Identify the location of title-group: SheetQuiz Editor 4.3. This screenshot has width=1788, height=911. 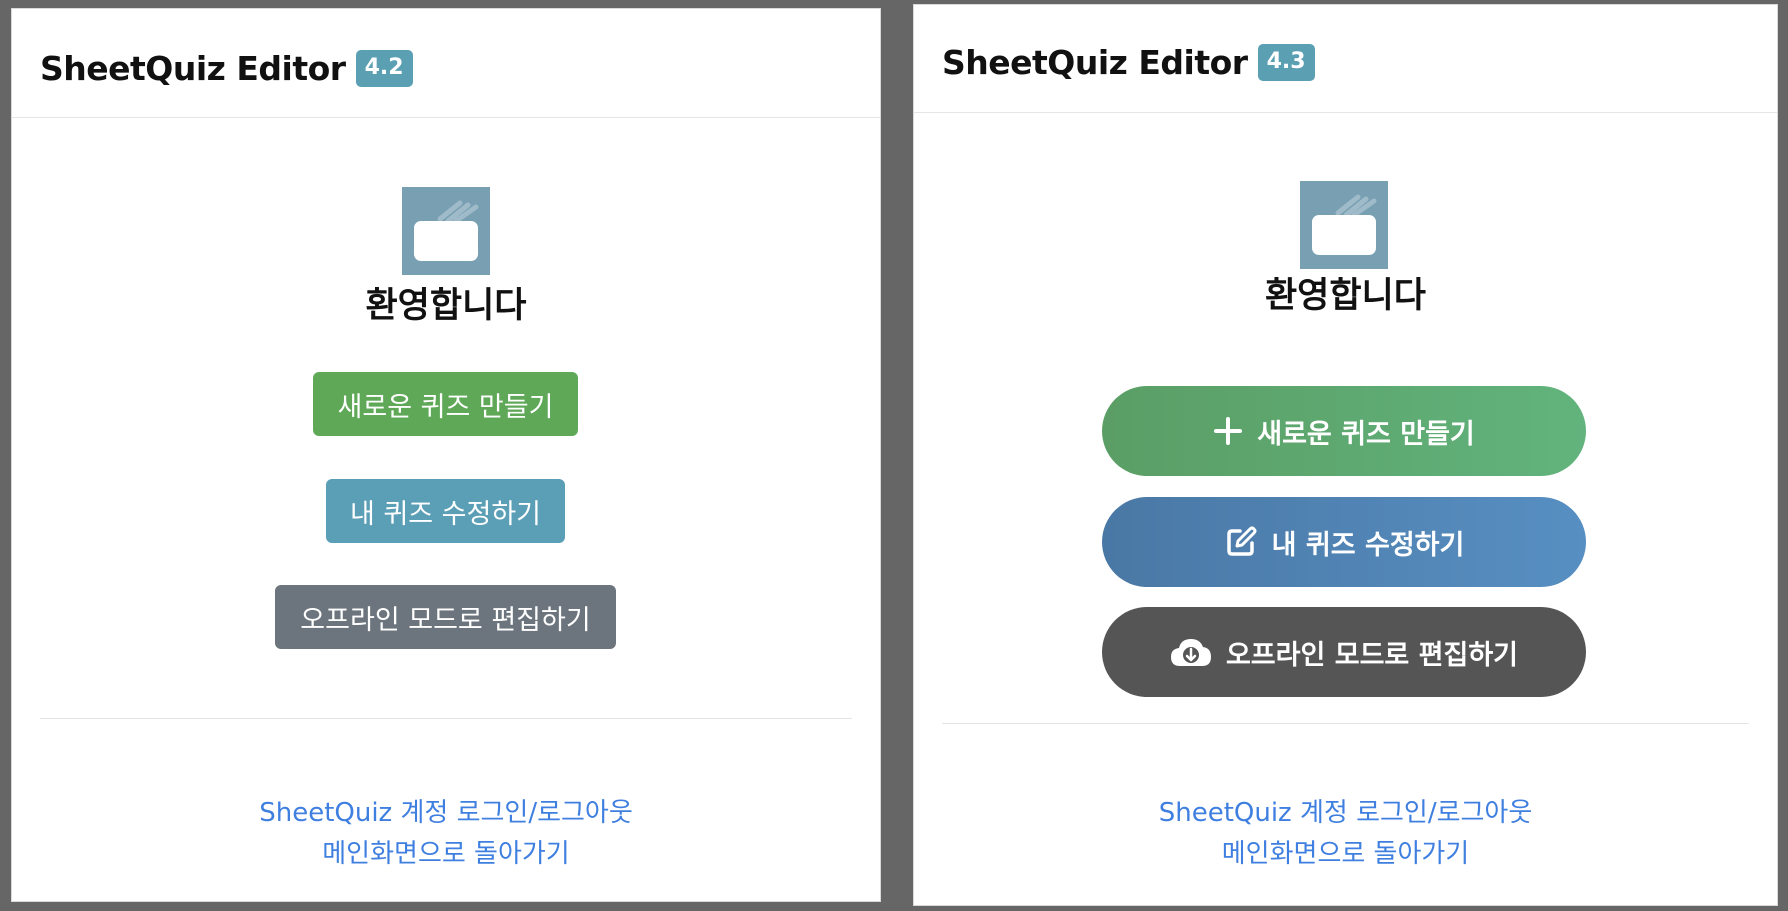
(1128, 62).